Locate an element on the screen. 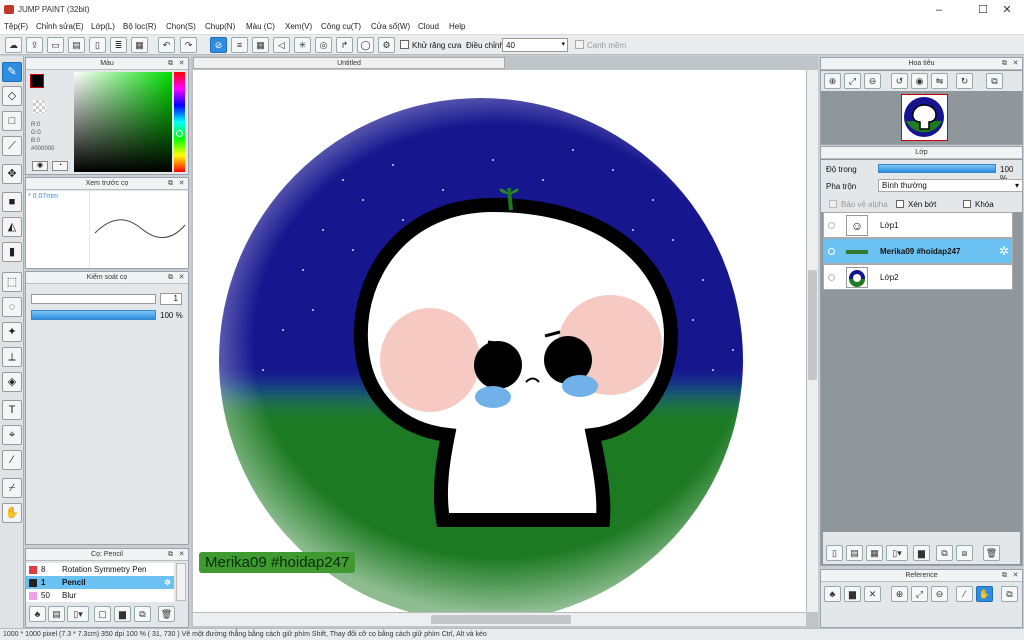 The image size is (1024, 640). clipping-checkbox is located at coordinates (900, 204).